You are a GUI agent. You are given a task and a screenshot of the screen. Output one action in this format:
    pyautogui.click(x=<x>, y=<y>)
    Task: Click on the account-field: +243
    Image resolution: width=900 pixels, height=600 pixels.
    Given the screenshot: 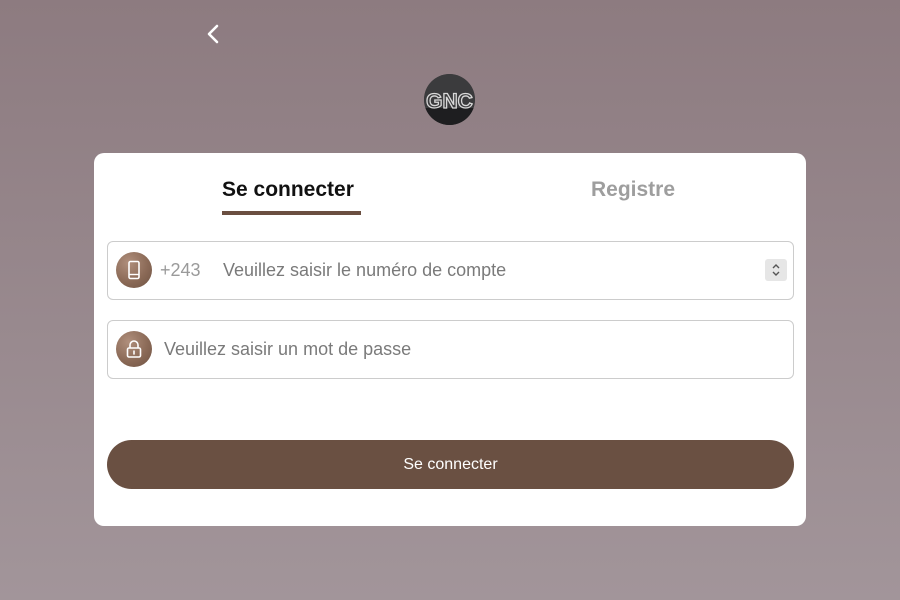 What is the action you would take?
    pyautogui.click(x=450, y=270)
    